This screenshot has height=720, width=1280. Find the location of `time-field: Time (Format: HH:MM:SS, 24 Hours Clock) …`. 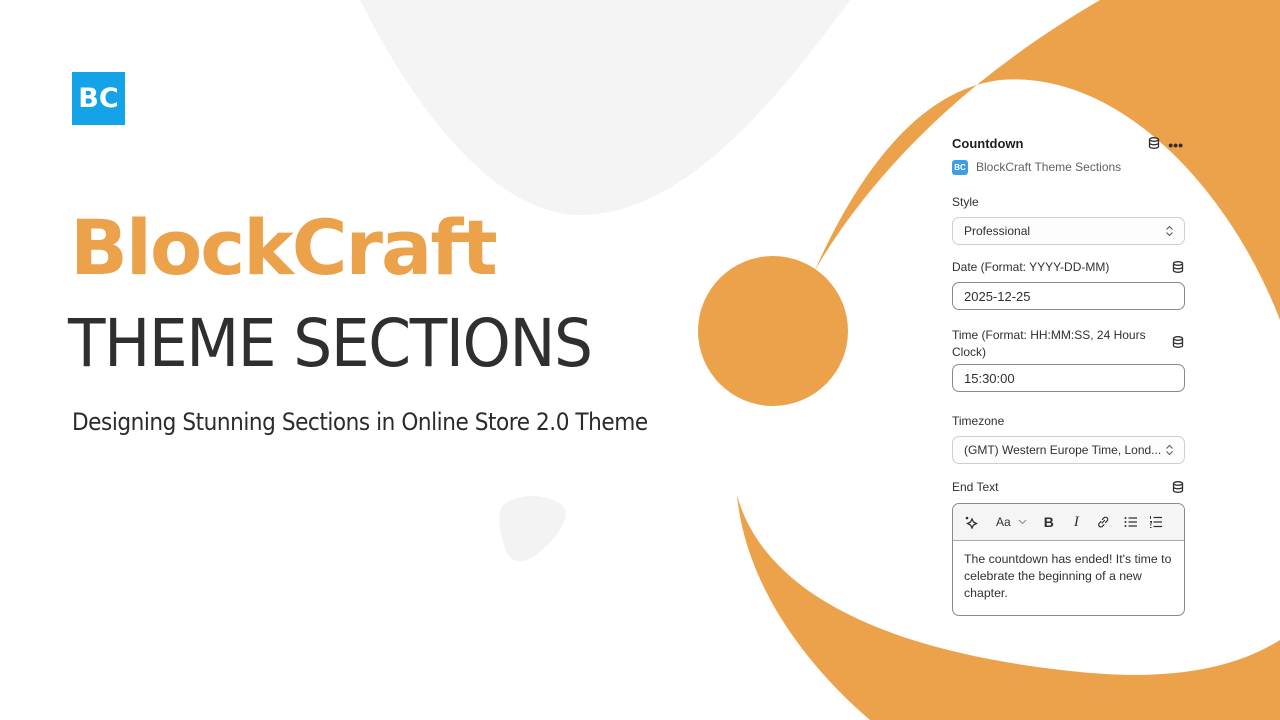

time-field: Time (Format: HH:MM:SS, 24 Hours Clock) … is located at coordinates (1068, 359).